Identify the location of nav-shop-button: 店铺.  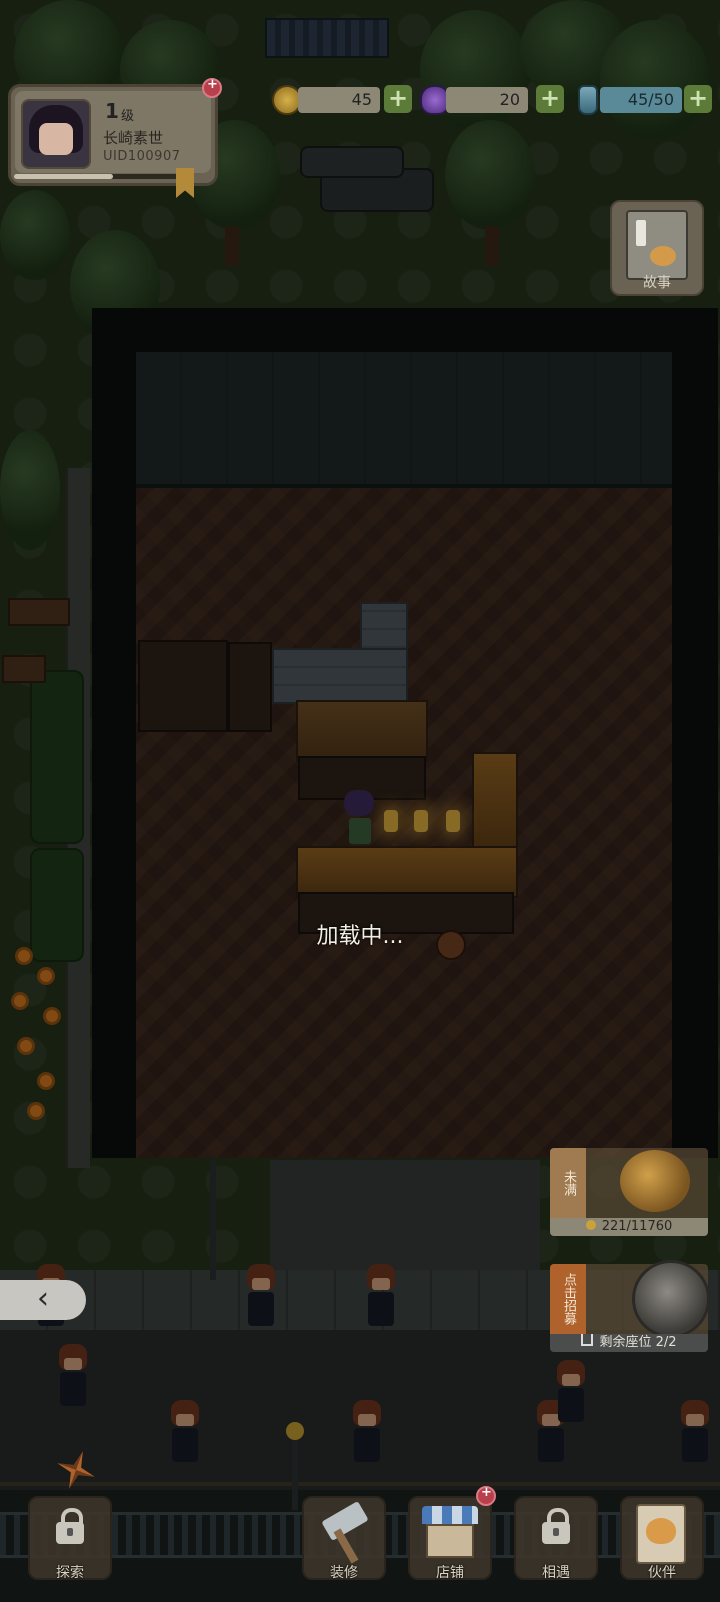
(450, 1538).